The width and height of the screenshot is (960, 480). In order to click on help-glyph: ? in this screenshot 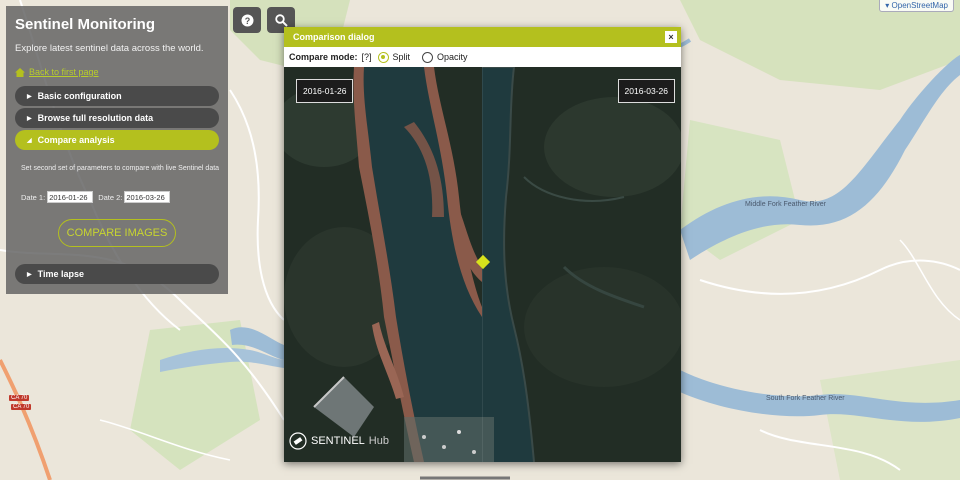, I will do `click(247, 21)`.